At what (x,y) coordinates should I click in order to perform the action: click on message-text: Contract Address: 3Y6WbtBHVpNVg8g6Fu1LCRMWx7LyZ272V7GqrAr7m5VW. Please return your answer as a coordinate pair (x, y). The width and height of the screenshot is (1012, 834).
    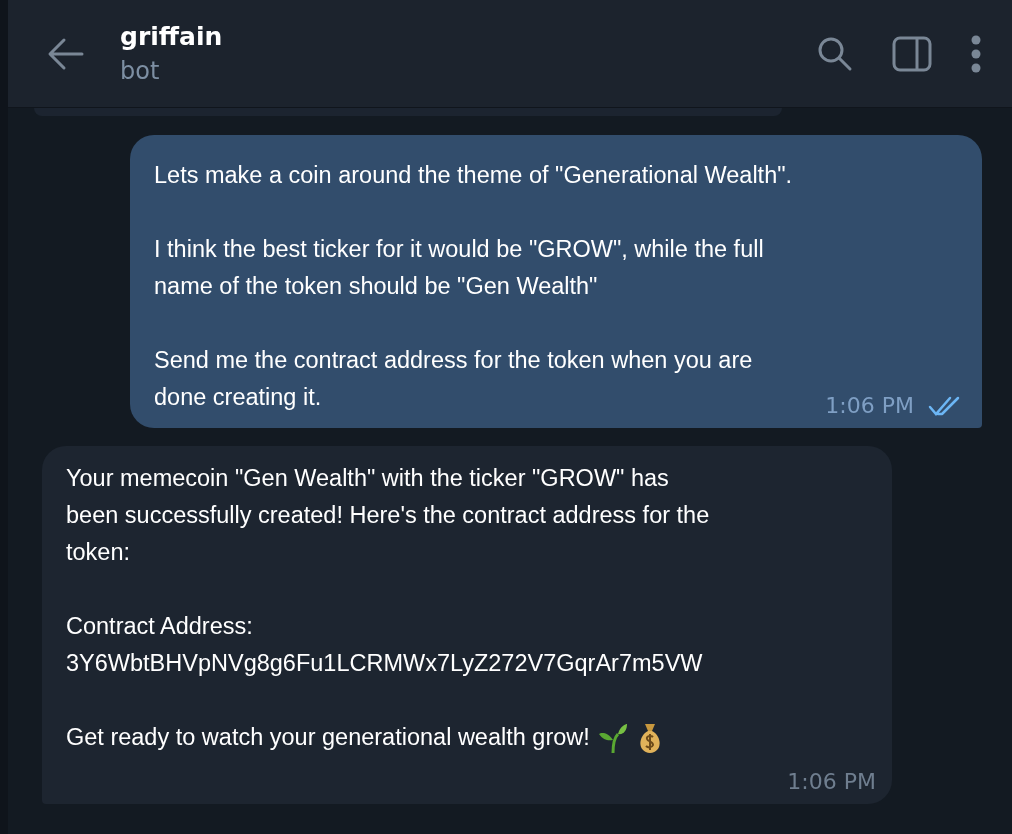
    Looking at the image, I should click on (384, 645).